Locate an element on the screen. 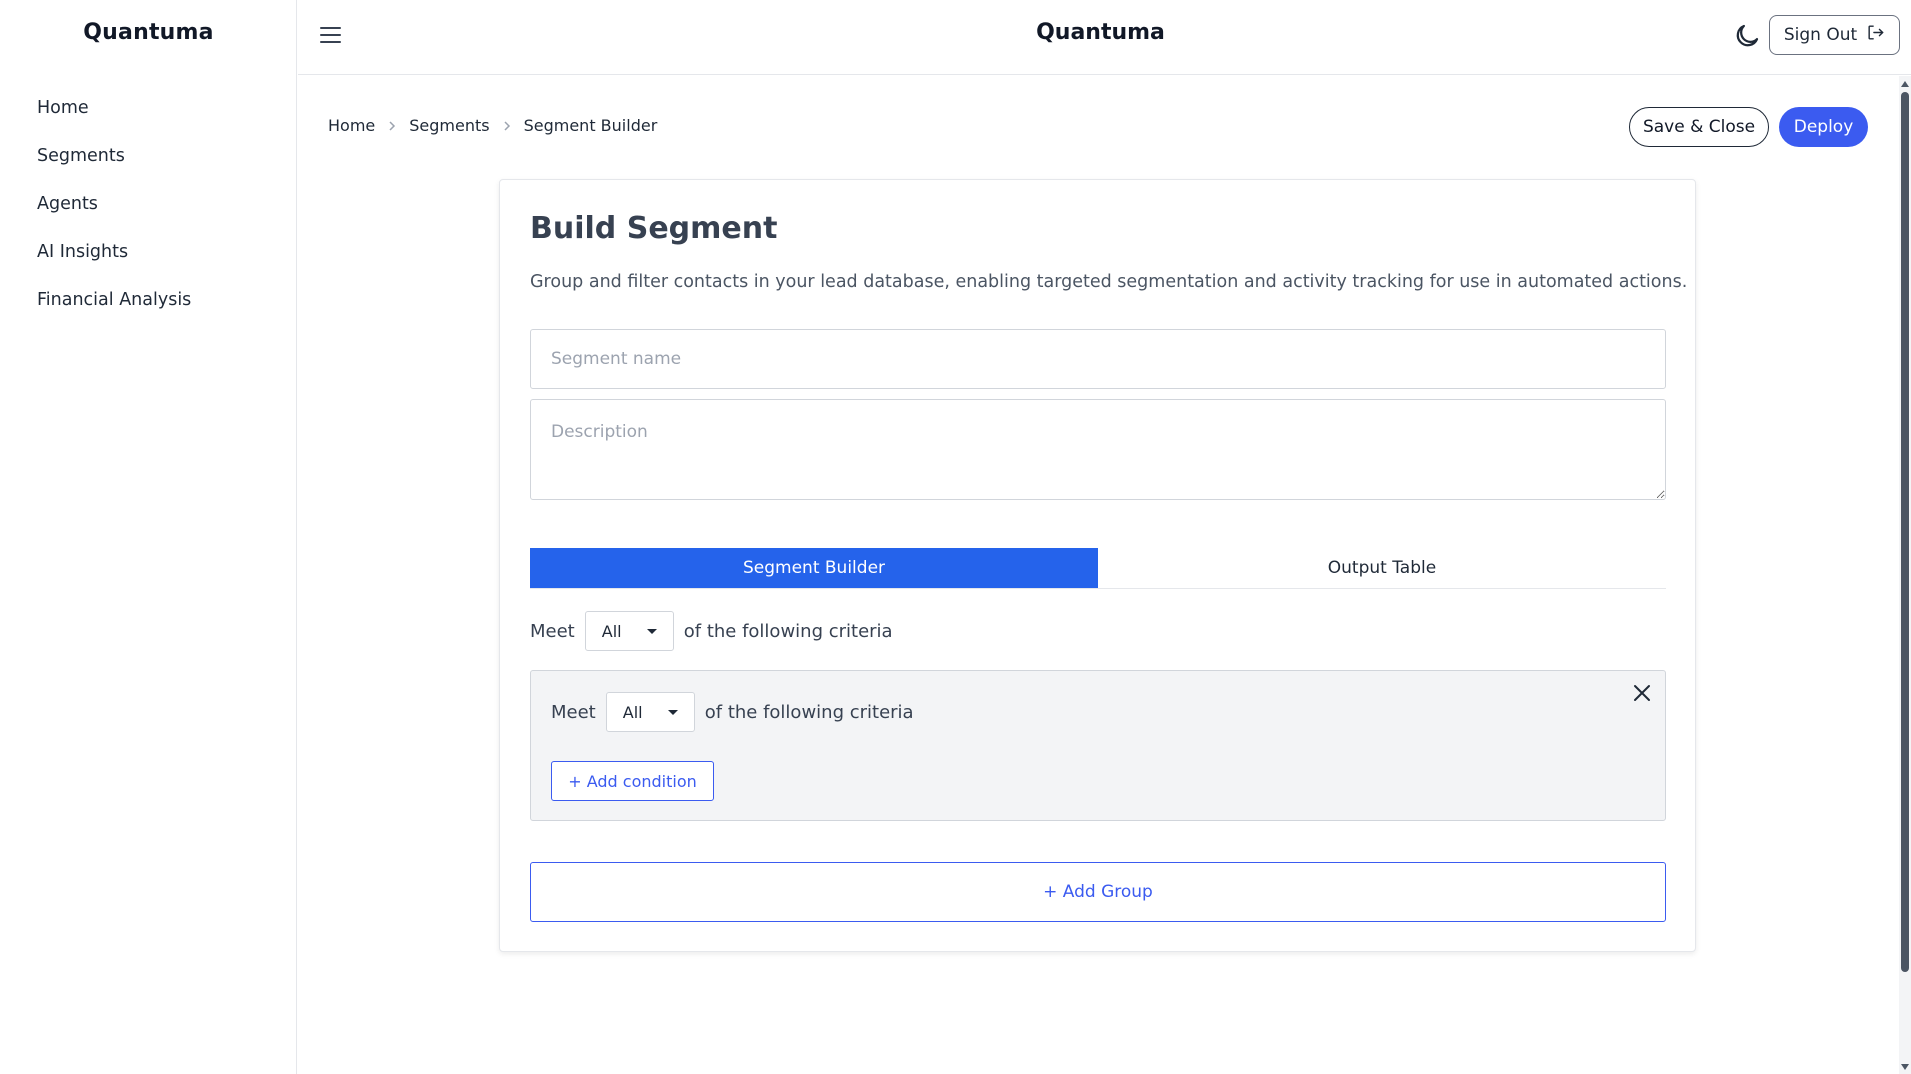 Image resolution: width=1911 pixels, height=1074 pixels. add-condition-button: + Add condition is located at coordinates (632, 781).